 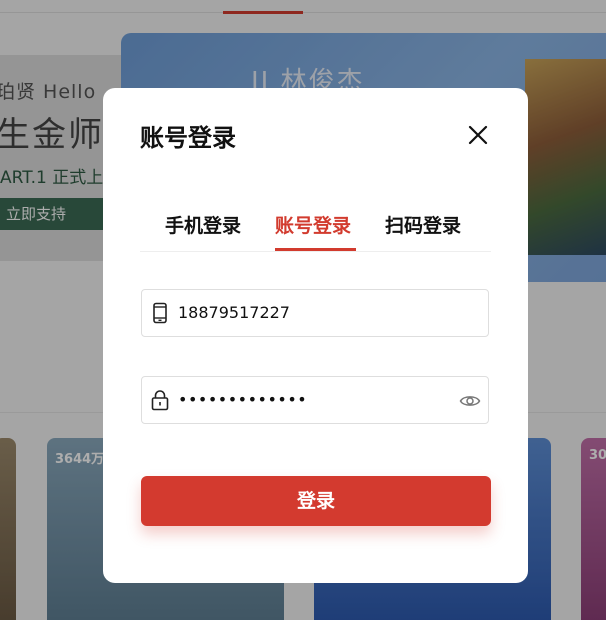 What do you see at coordinates (315, 400) in the screenshot?
I see `password-field: •••••••••••••` at bounding box center [315, 400].